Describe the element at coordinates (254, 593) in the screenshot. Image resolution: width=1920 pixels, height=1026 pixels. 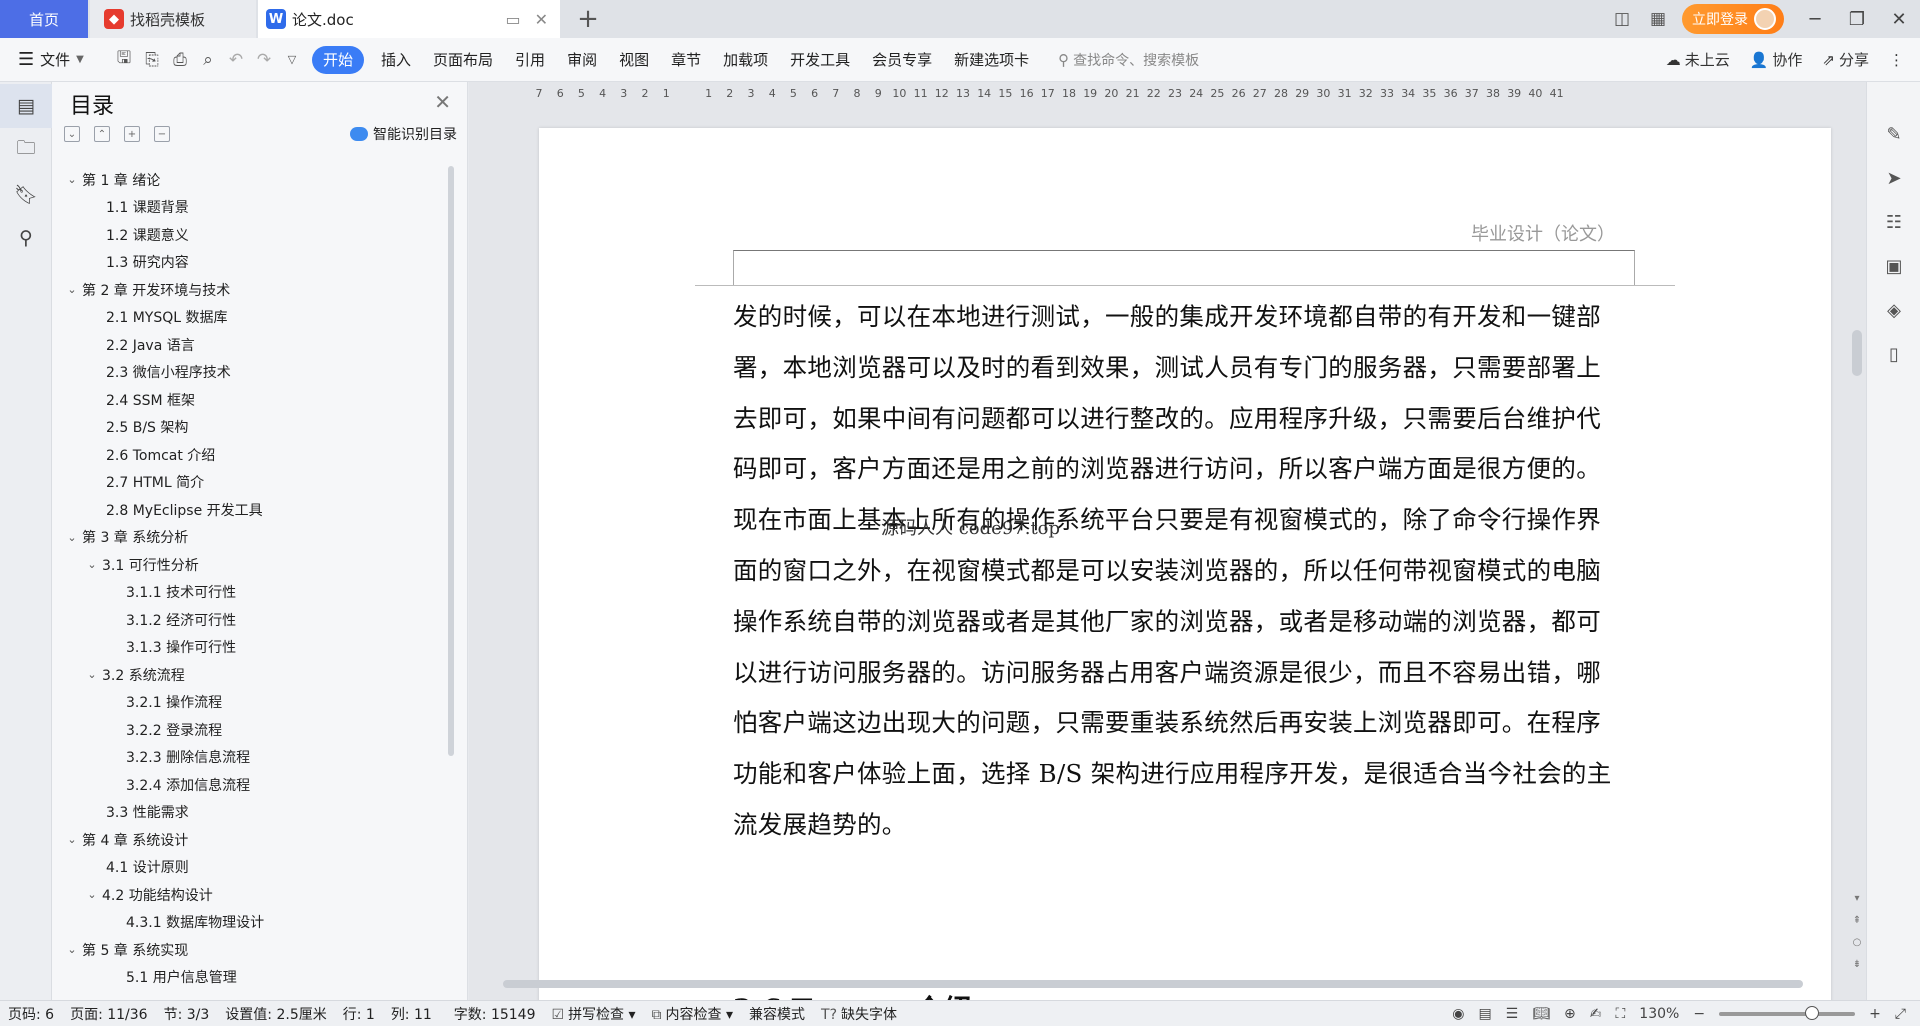
I see `toc-item: 3.1.1 技术可行性` at that location.